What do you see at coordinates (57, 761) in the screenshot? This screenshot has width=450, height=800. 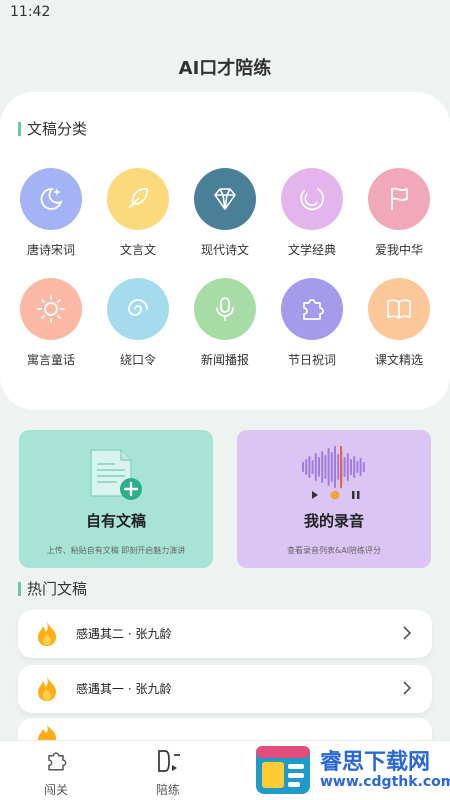 I see `puzzle-outline-icon` at bounding box center [57, 761].